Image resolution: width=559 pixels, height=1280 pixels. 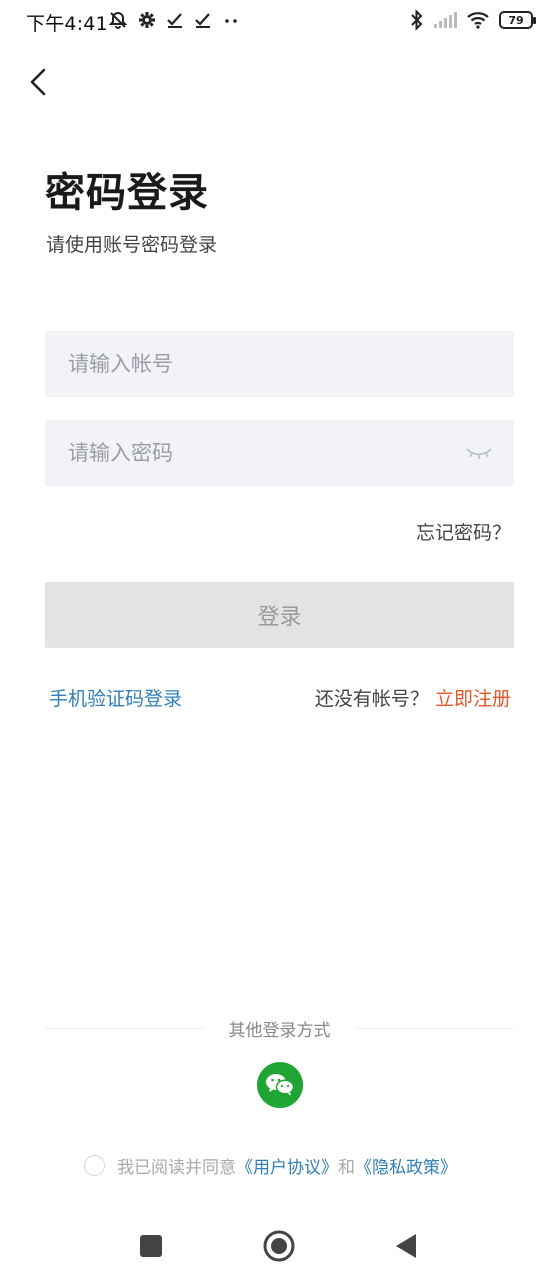 What do you see at coordinates (118, 20) in the screenshot?
I see `mute-alarm-icon` at bounding box center [118, 20].